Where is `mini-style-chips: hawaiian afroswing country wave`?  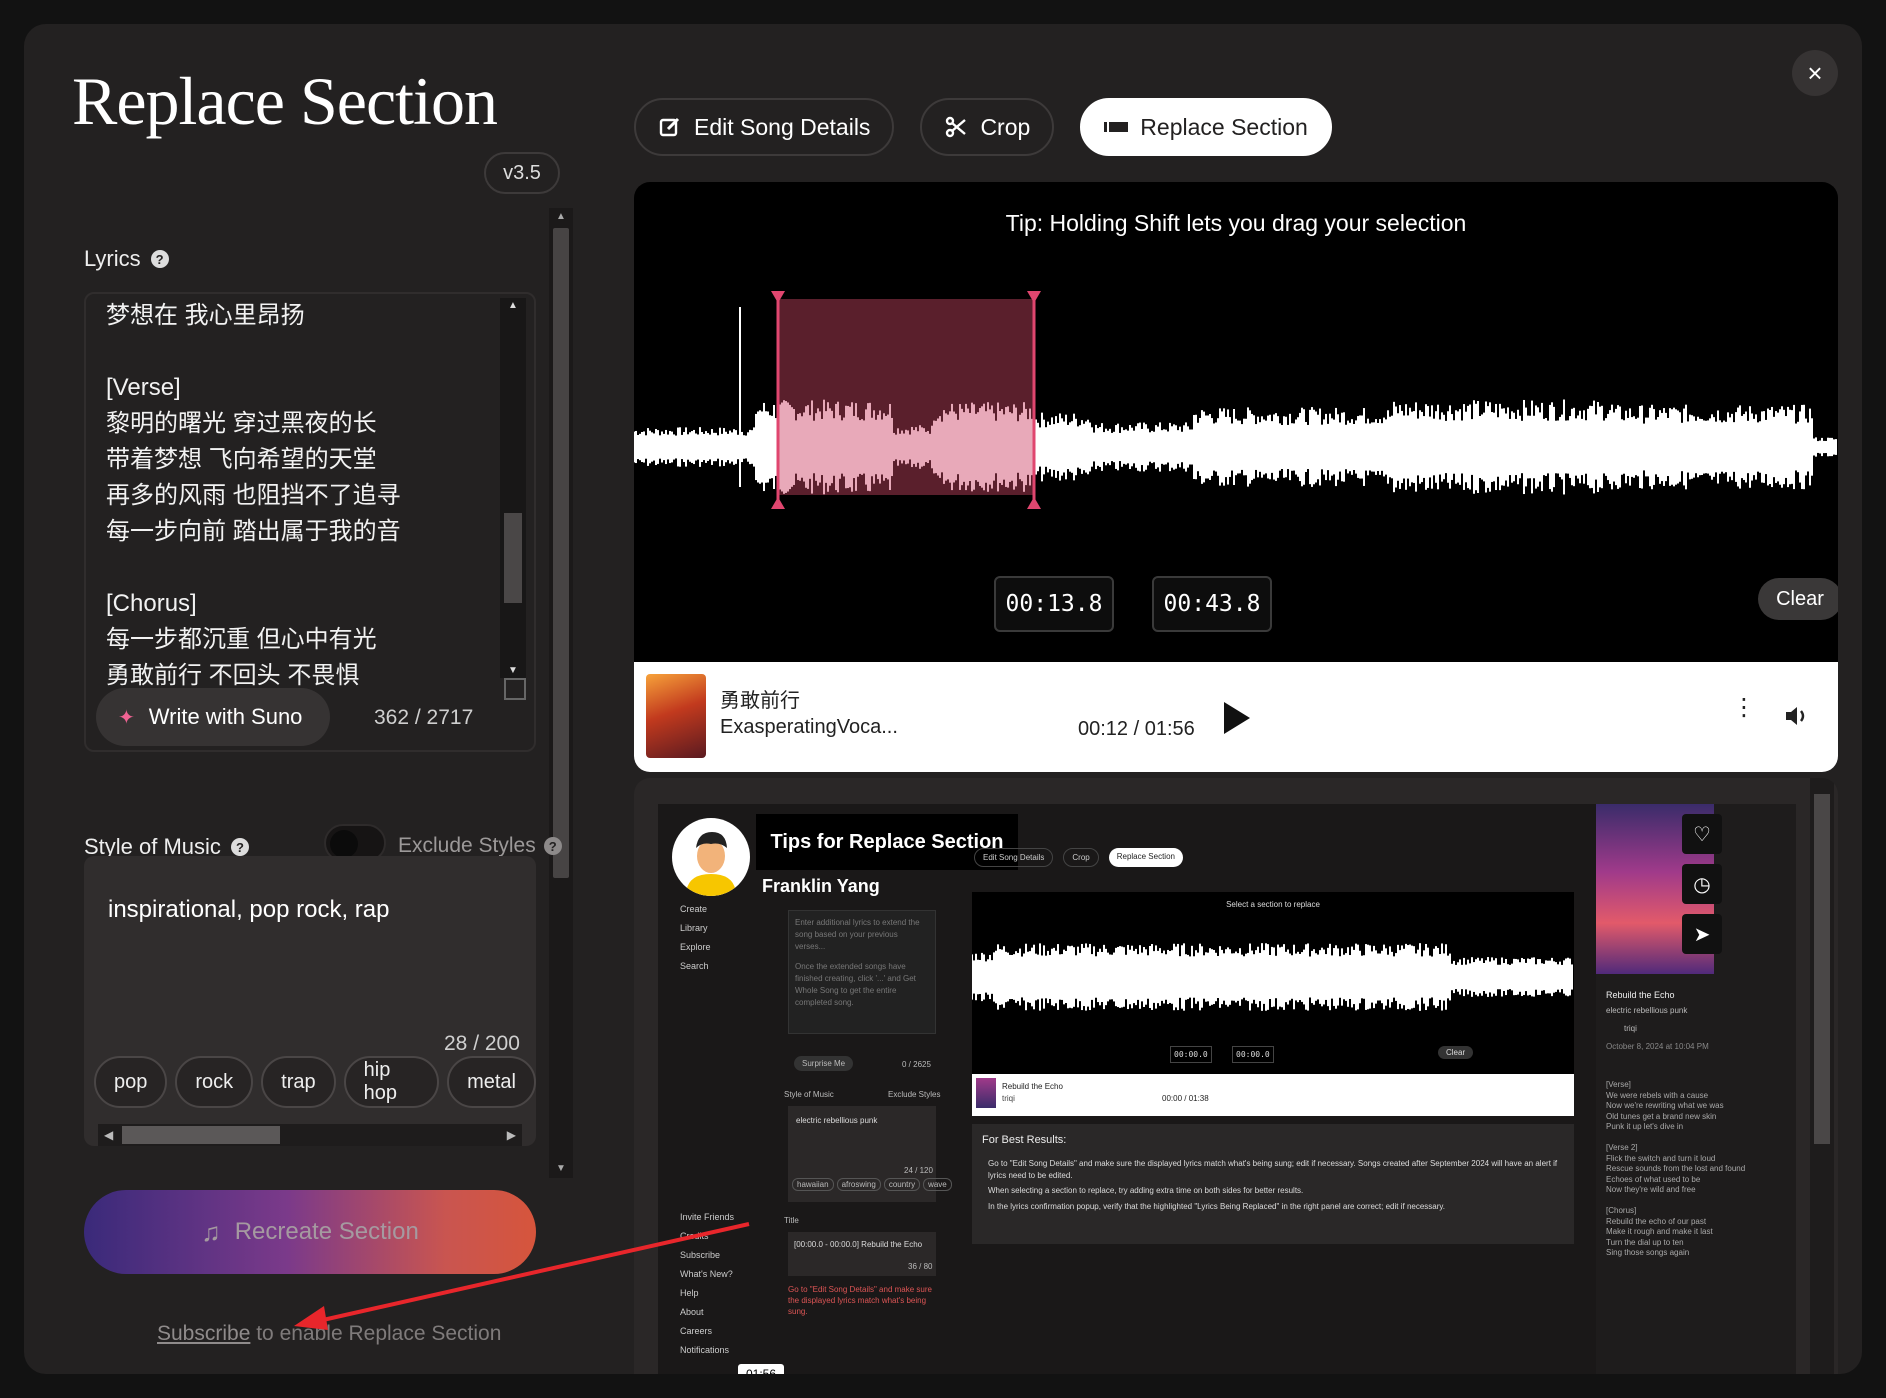 mini-style-chips: hawaiian afroswing country wave is located at coordinates (872, 1184).